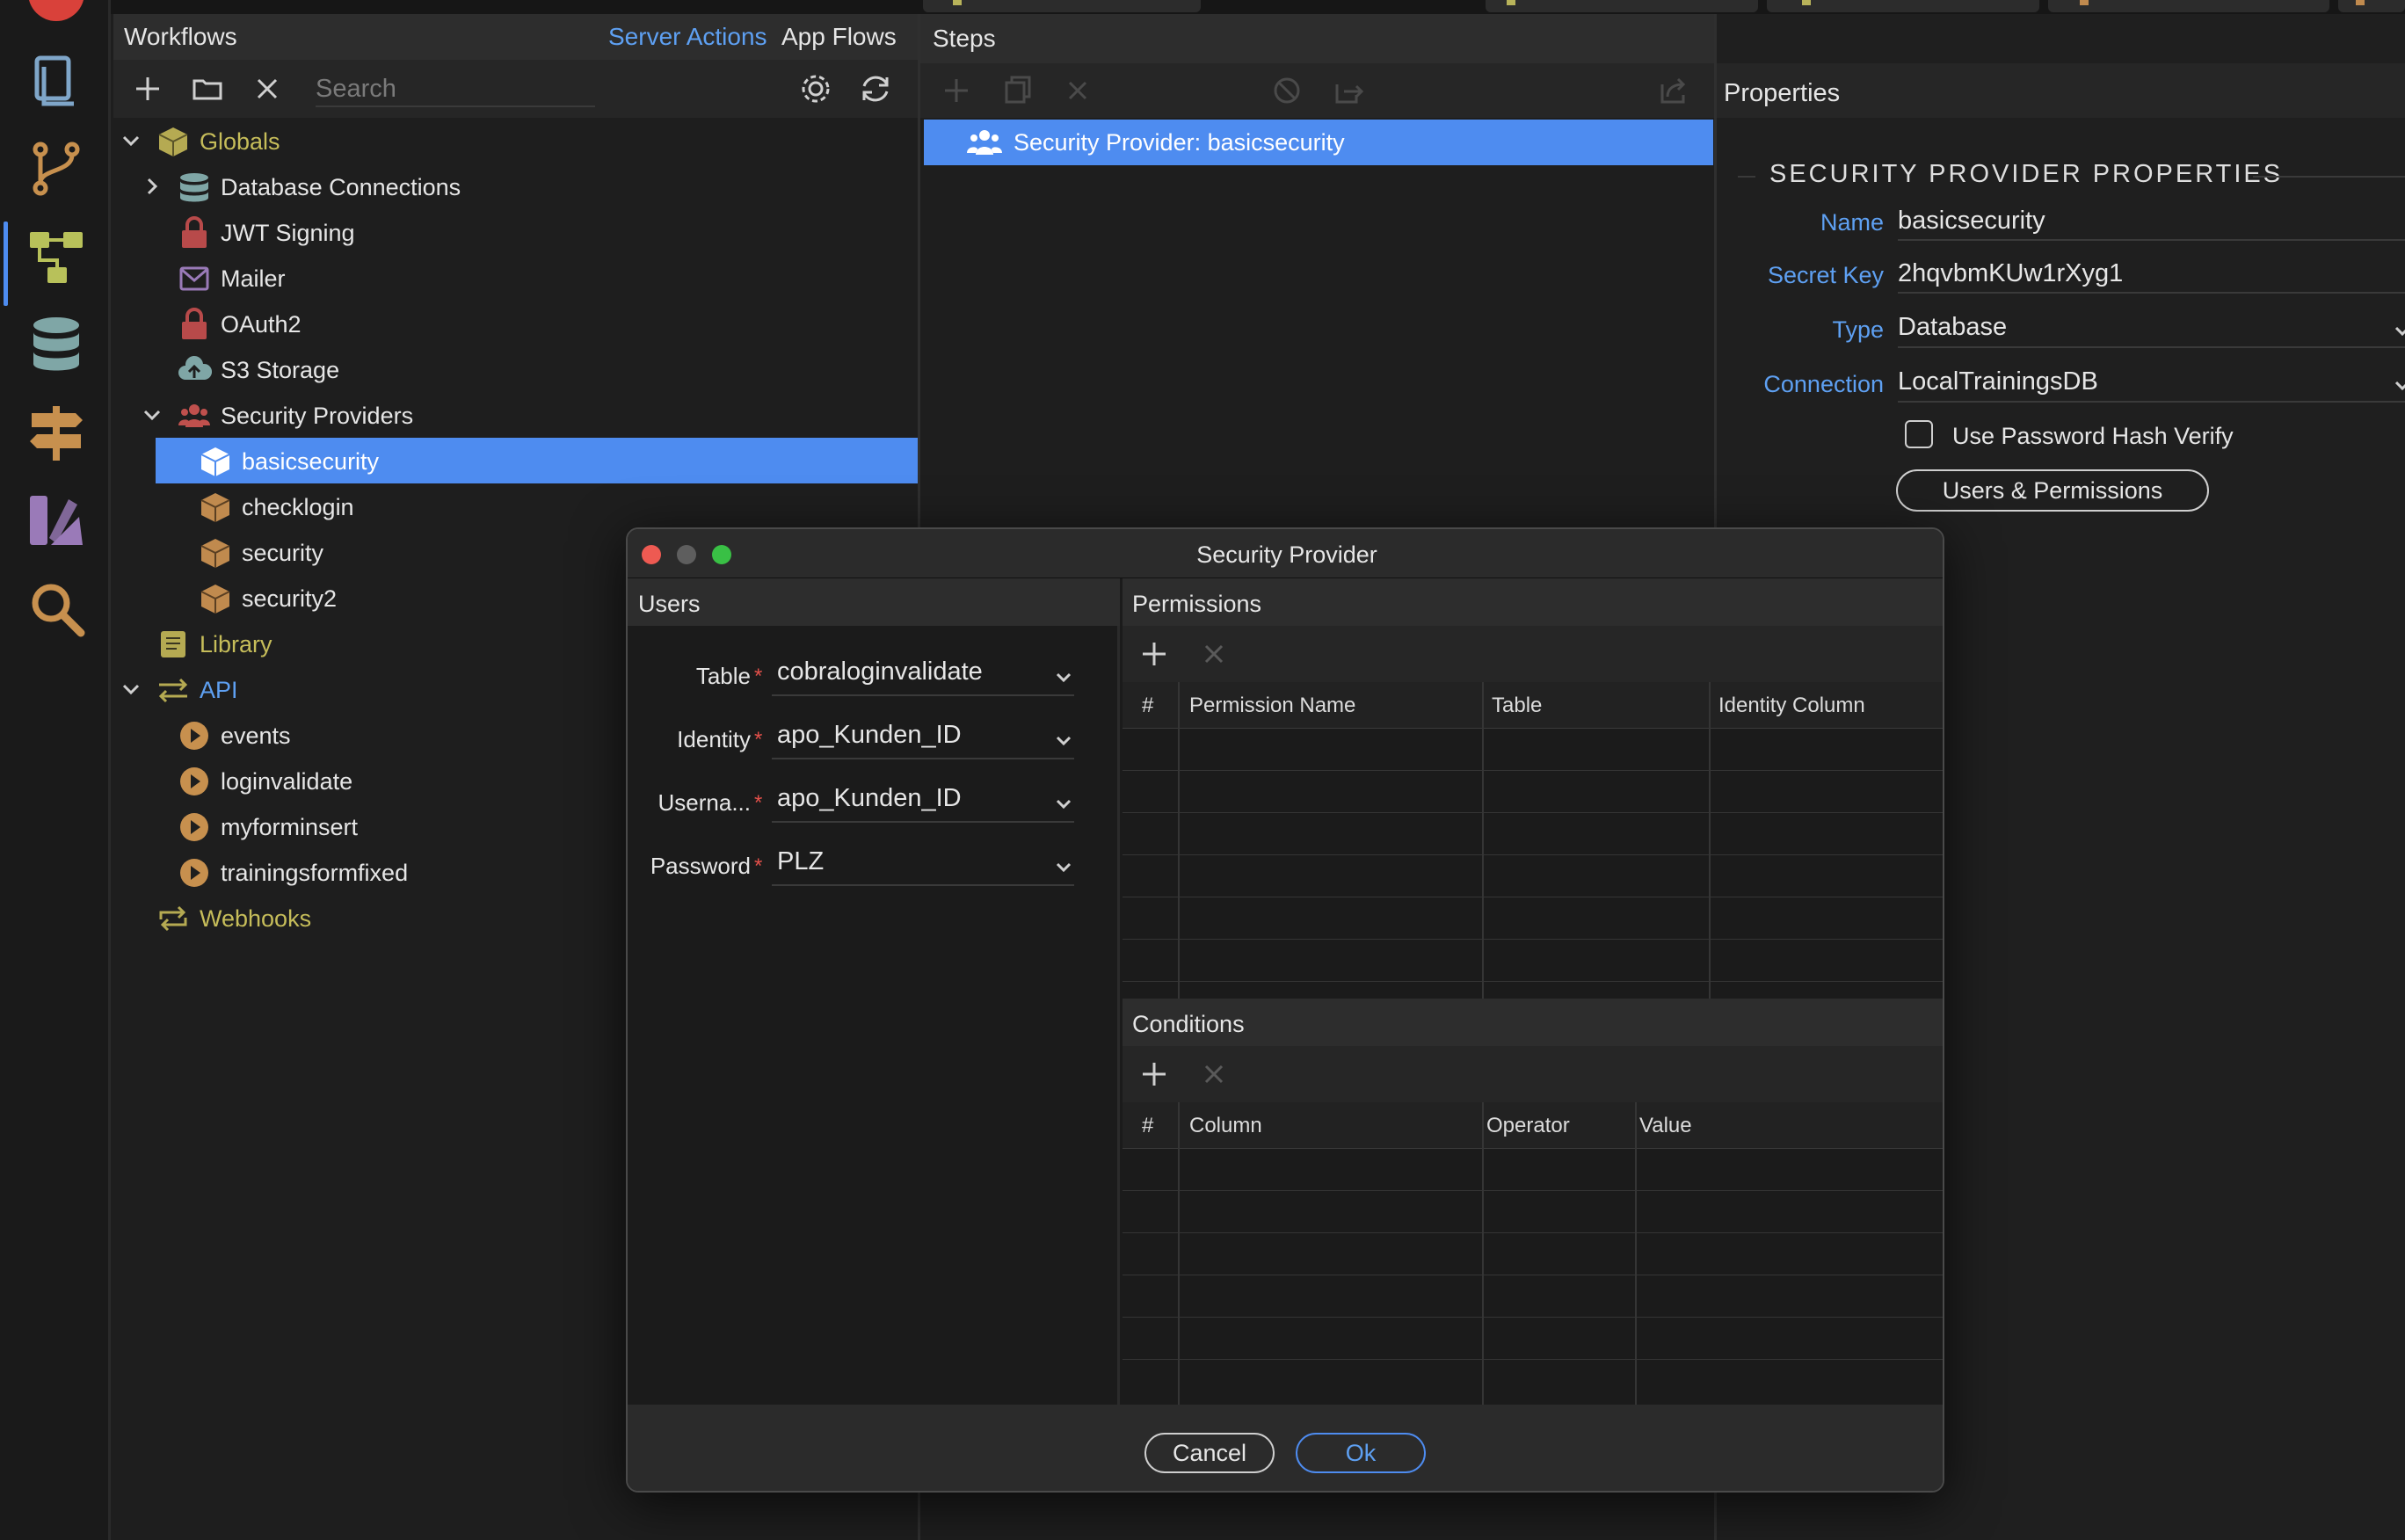 Image resolution: width=2405 pixels, height=1540 pixels. What do you see at coordinates (1018, 90) in the screenshot?
I see `copy-icon` at bounding box center [1018, 90].